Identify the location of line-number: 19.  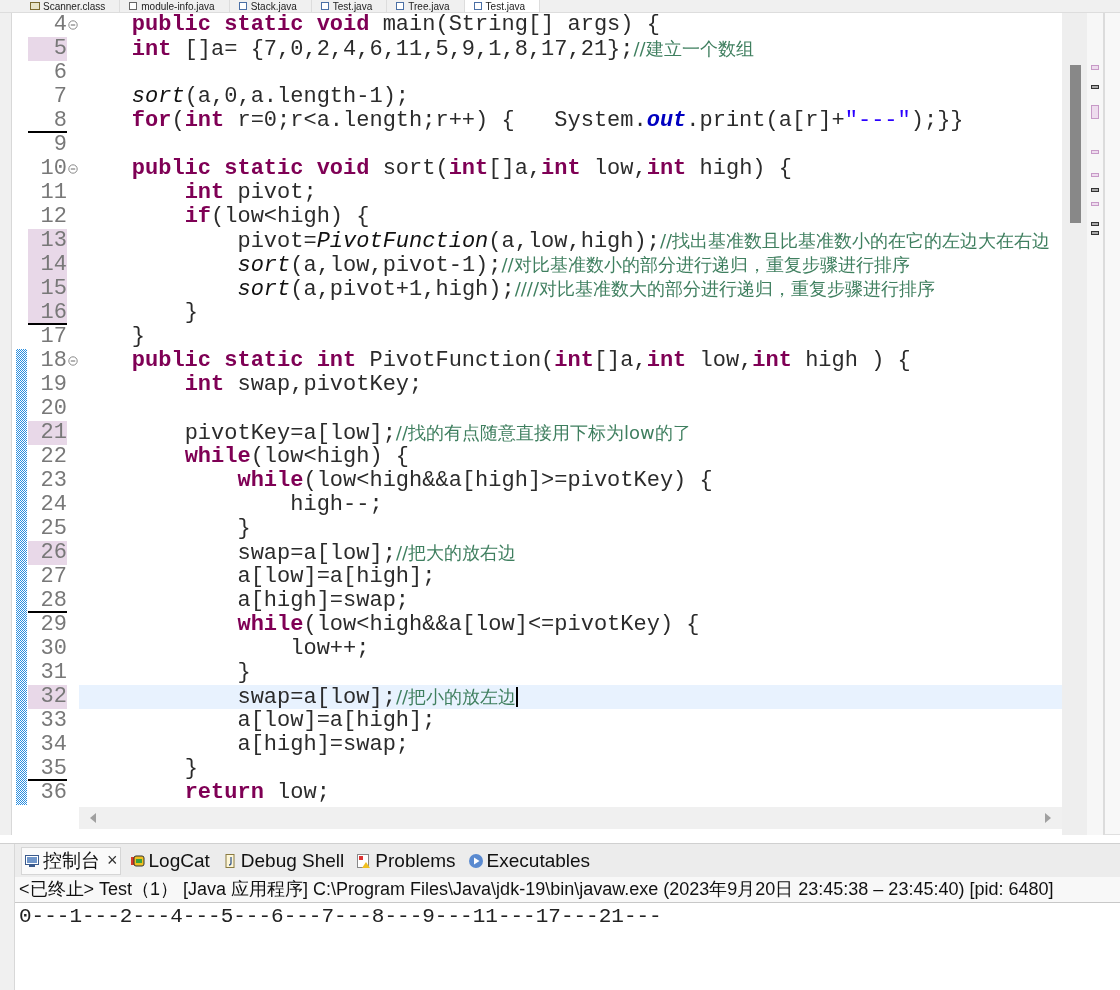
(53, 385).